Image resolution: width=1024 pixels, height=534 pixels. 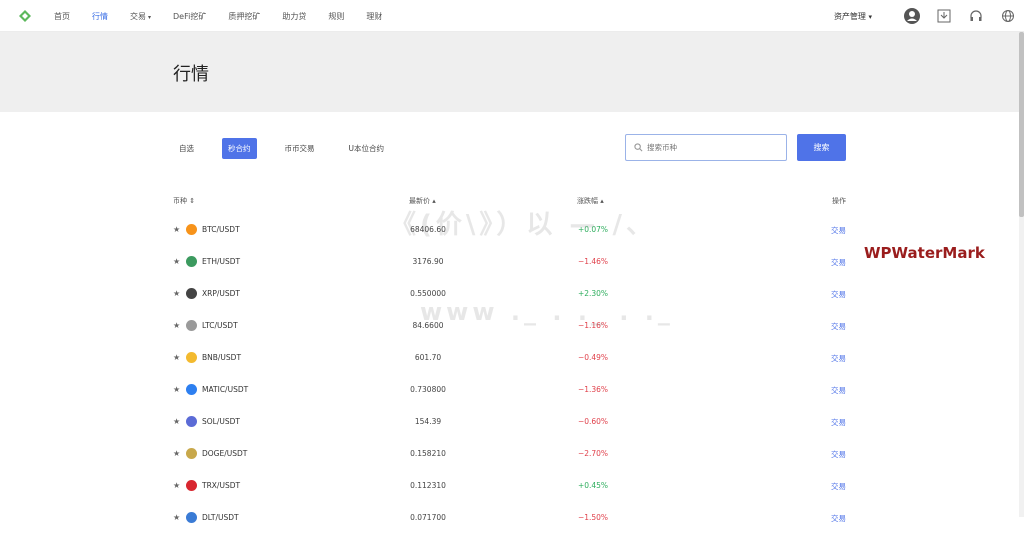 I want to click on download-button, so click(x=944, y=16).